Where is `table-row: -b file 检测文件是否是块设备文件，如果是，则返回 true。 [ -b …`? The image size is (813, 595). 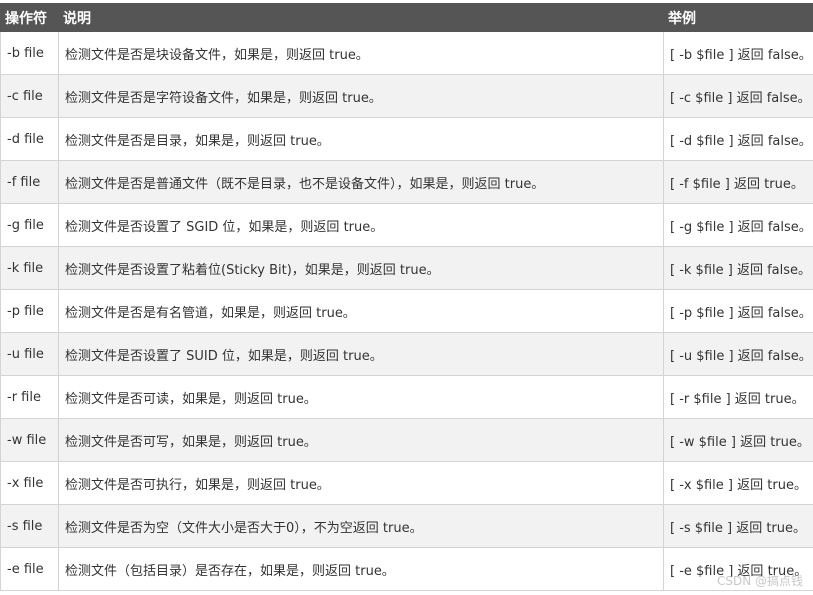
table-row: -b file 检测文件是否是块设备文件，如果是，则返回 true。 [ -b … is located at coordinates (406, 53).